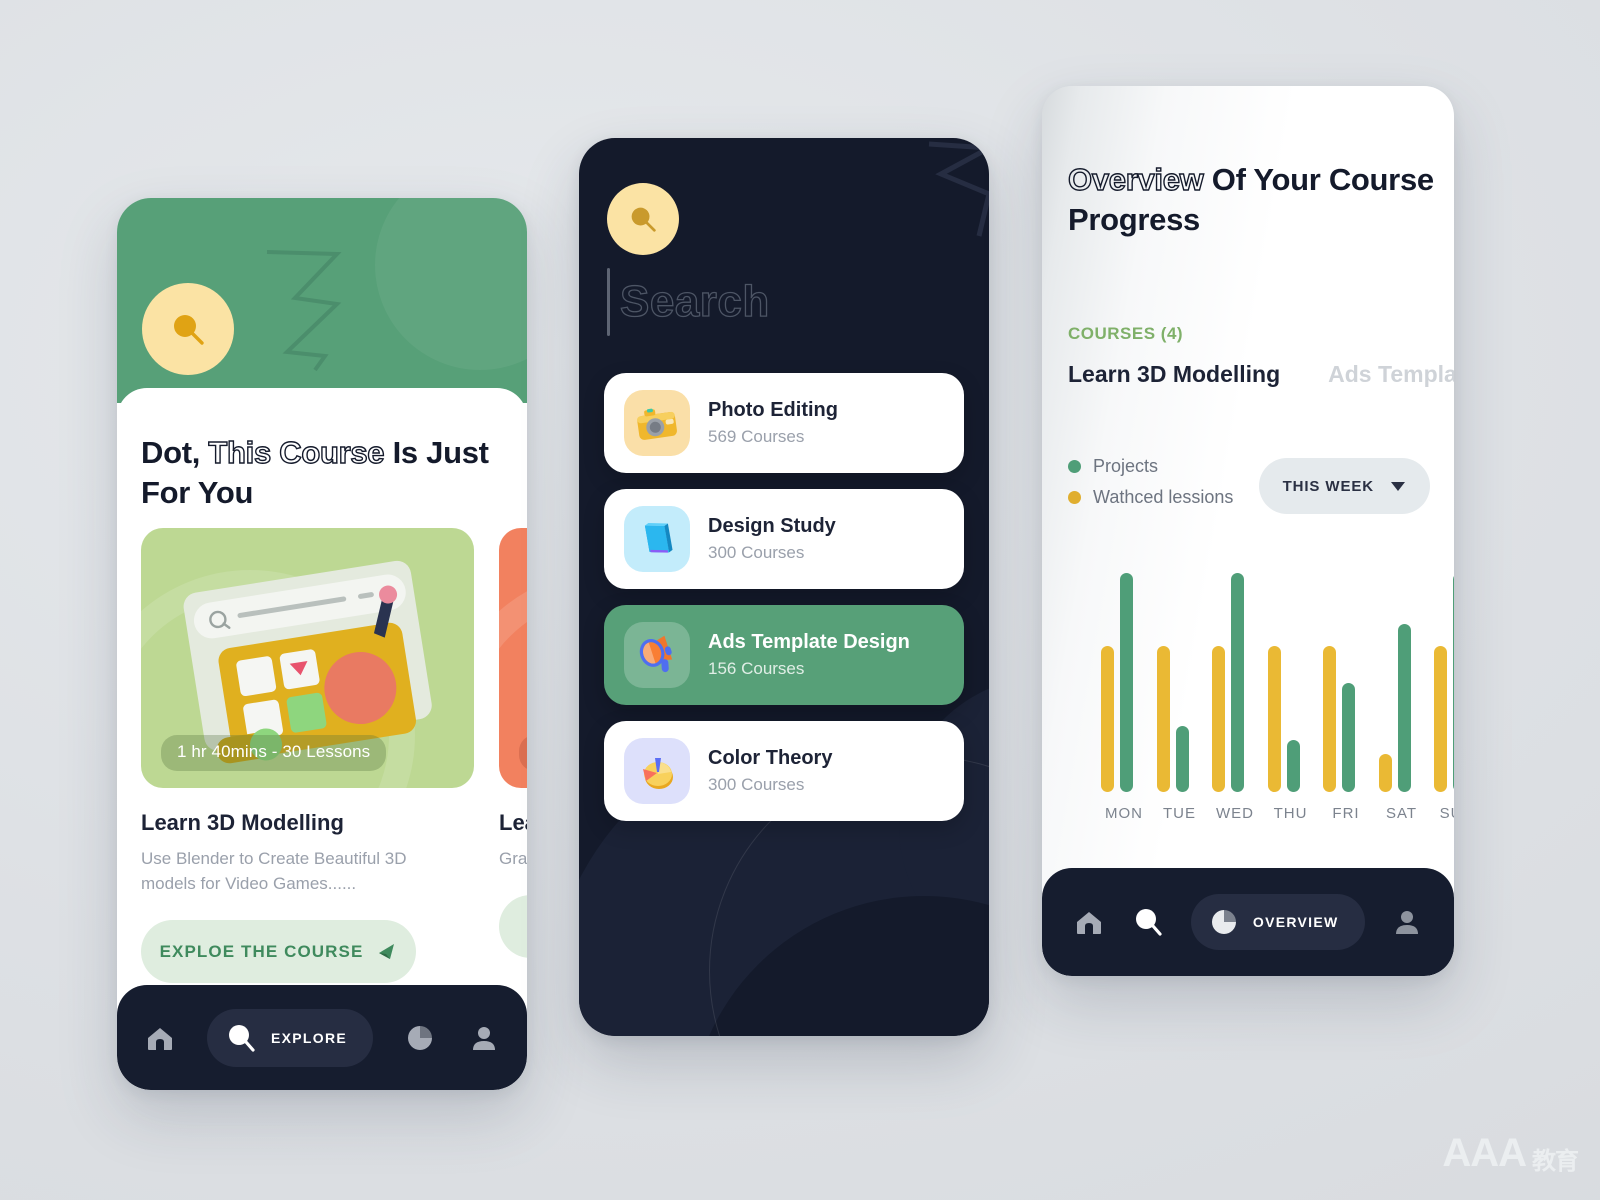 This screenshot has width=1600, height=1200. Describe the element at coordinates (297, 452) in the screenshot. I see `title-part-2: This Course` at that location.